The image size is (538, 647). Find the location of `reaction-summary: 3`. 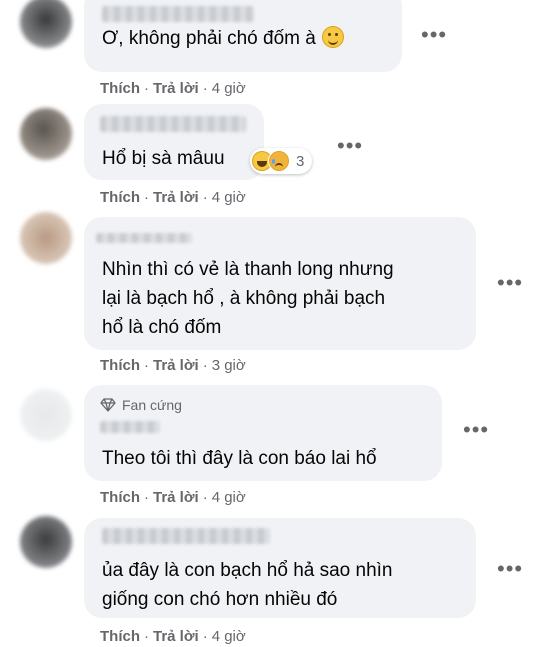

reaction-summary: 3 is located at coordinates (281, 161).